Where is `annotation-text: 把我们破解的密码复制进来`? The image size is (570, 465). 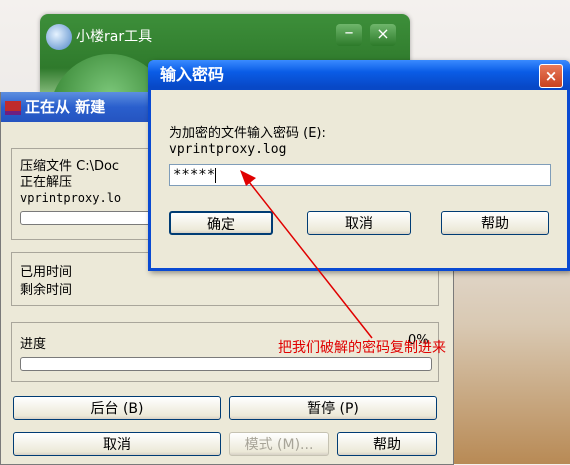
annotation-text: 把我们破解的密码复制进来 is located at coordinates (362, 348).